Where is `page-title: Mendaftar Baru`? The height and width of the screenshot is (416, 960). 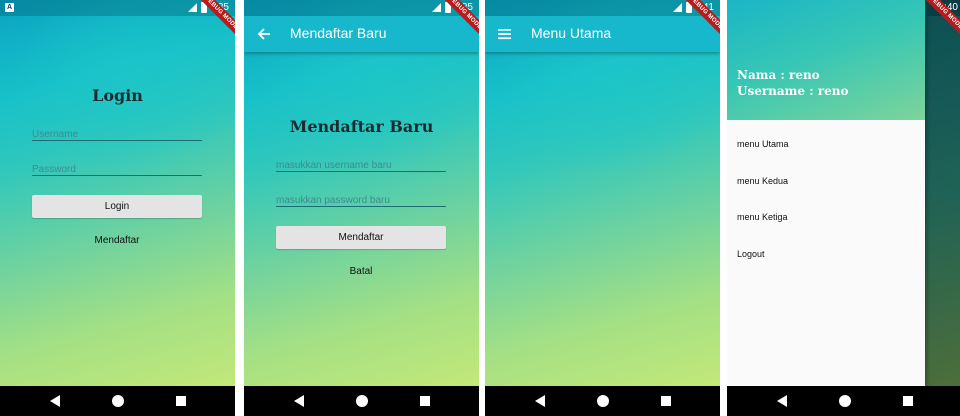 page-title: Mendaftar Baru is located at coordinates (361, 126).